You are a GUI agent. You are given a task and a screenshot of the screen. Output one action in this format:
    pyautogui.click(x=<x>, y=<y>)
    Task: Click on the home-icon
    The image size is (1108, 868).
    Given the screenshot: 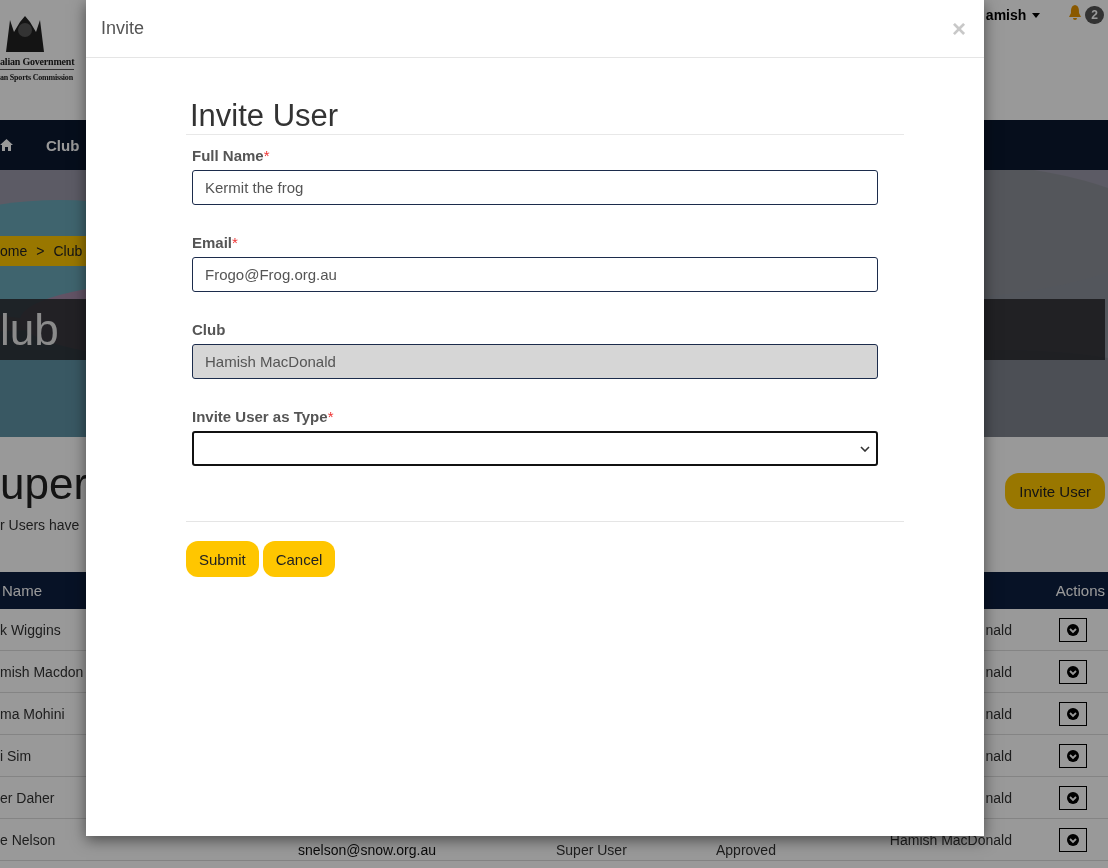 What is the action you would take?
    pyautogui.click(x=6, y=145)
    